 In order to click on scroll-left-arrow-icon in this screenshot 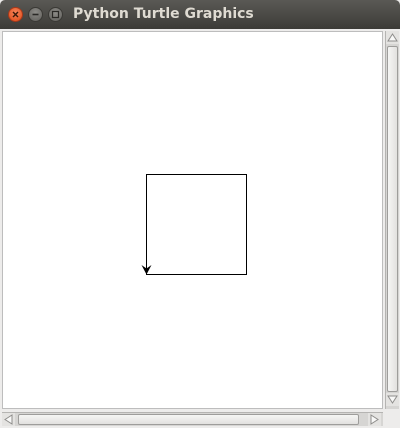, I will do `click(8, 419)`.